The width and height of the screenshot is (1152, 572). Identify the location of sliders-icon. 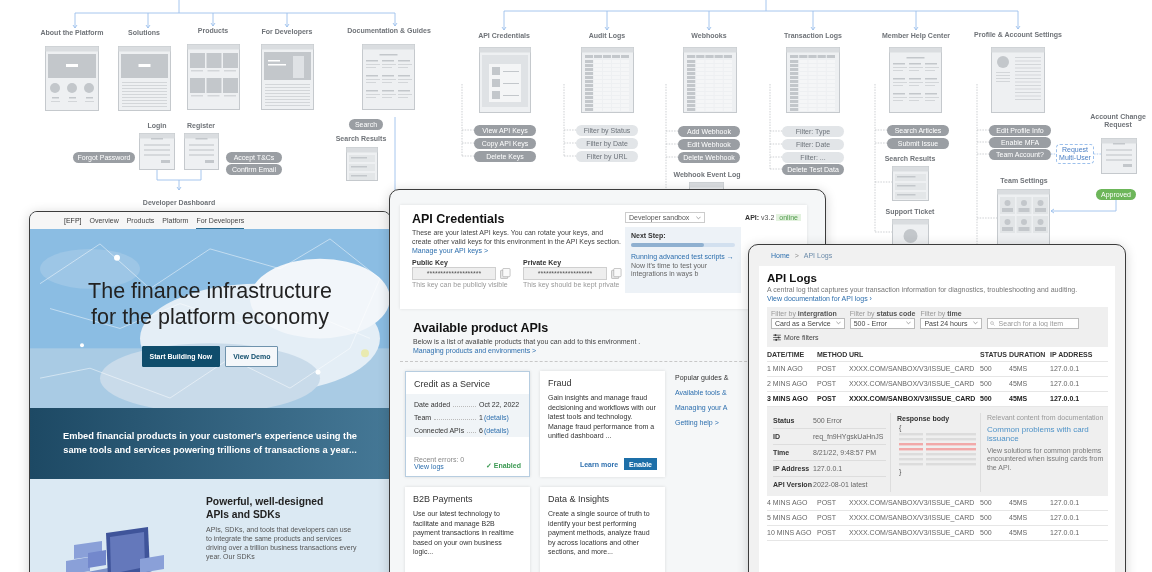
(777, 337).